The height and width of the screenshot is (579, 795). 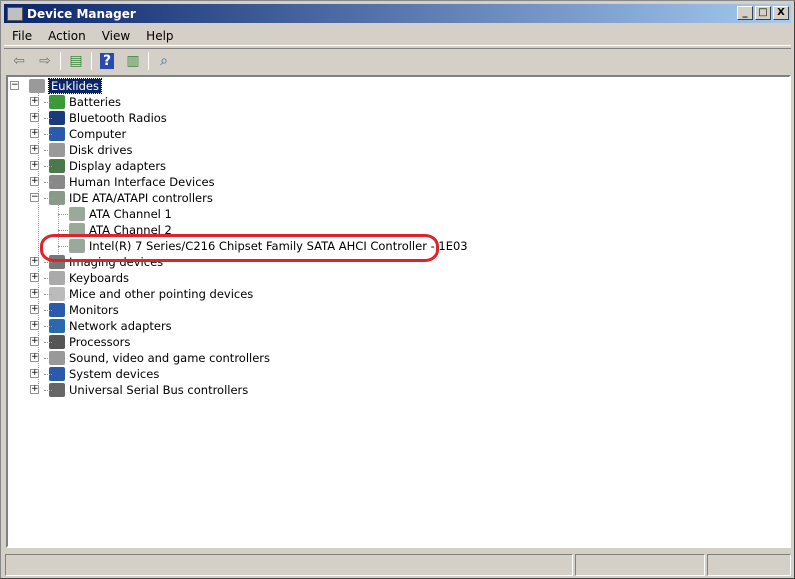 I want to click on tree-item-label: IDE ATA/ATAPI controllers, so click(x=141, y=198).